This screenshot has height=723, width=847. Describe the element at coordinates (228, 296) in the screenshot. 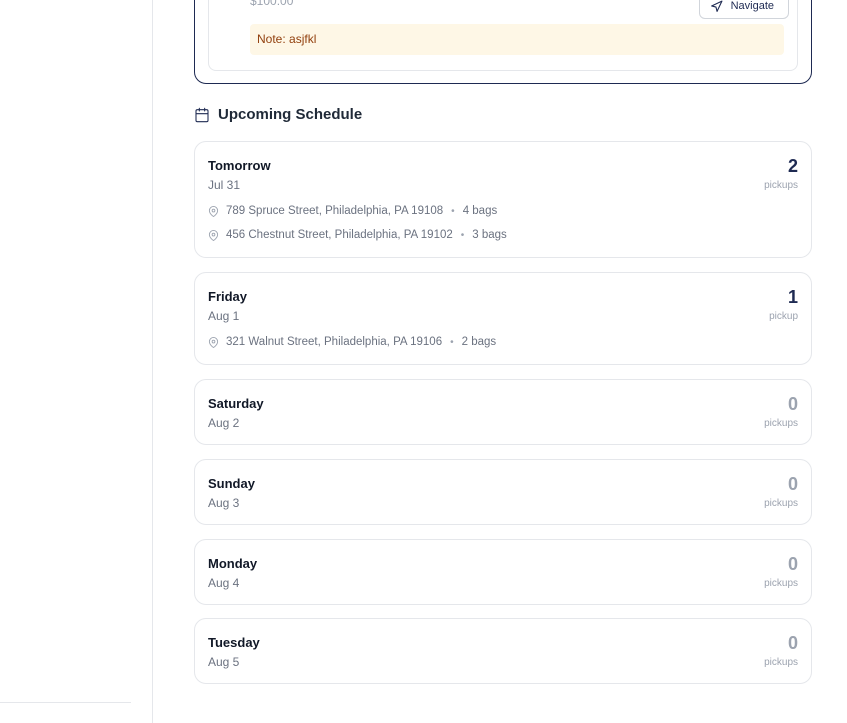

I see `day-name: Friday` at that location.